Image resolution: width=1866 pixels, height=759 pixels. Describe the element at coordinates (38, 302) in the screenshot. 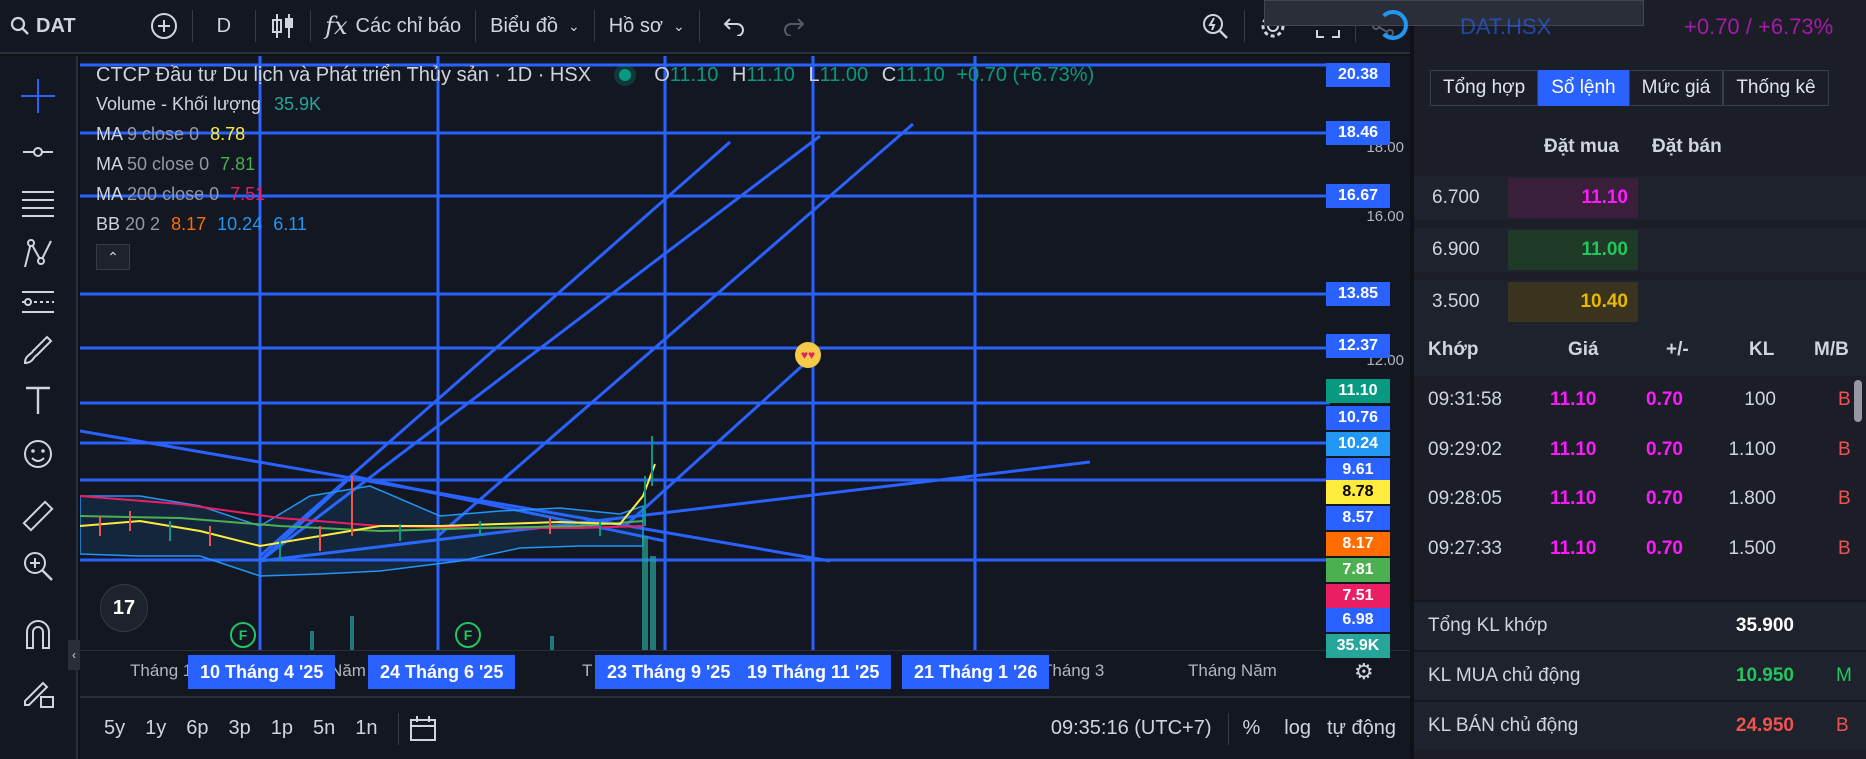

I see `prediction-tool` at that location.